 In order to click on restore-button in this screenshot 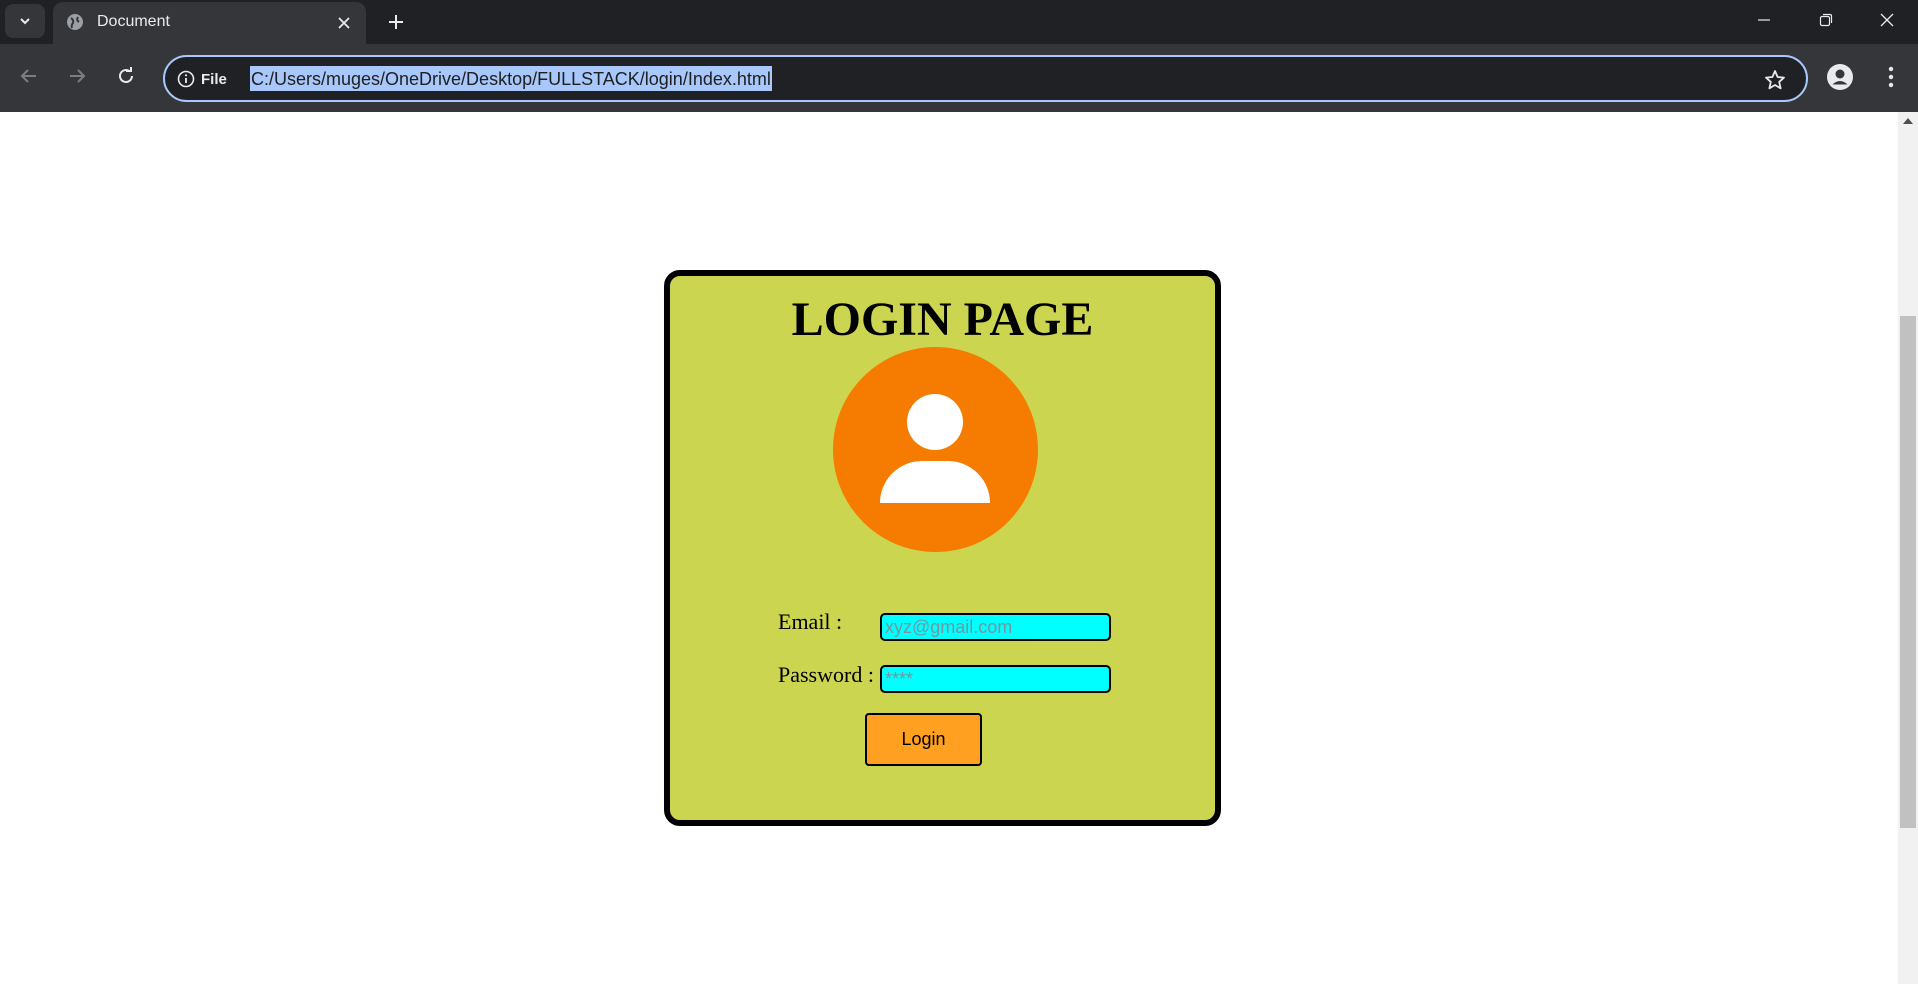, I will do `click(1826, 20)`.